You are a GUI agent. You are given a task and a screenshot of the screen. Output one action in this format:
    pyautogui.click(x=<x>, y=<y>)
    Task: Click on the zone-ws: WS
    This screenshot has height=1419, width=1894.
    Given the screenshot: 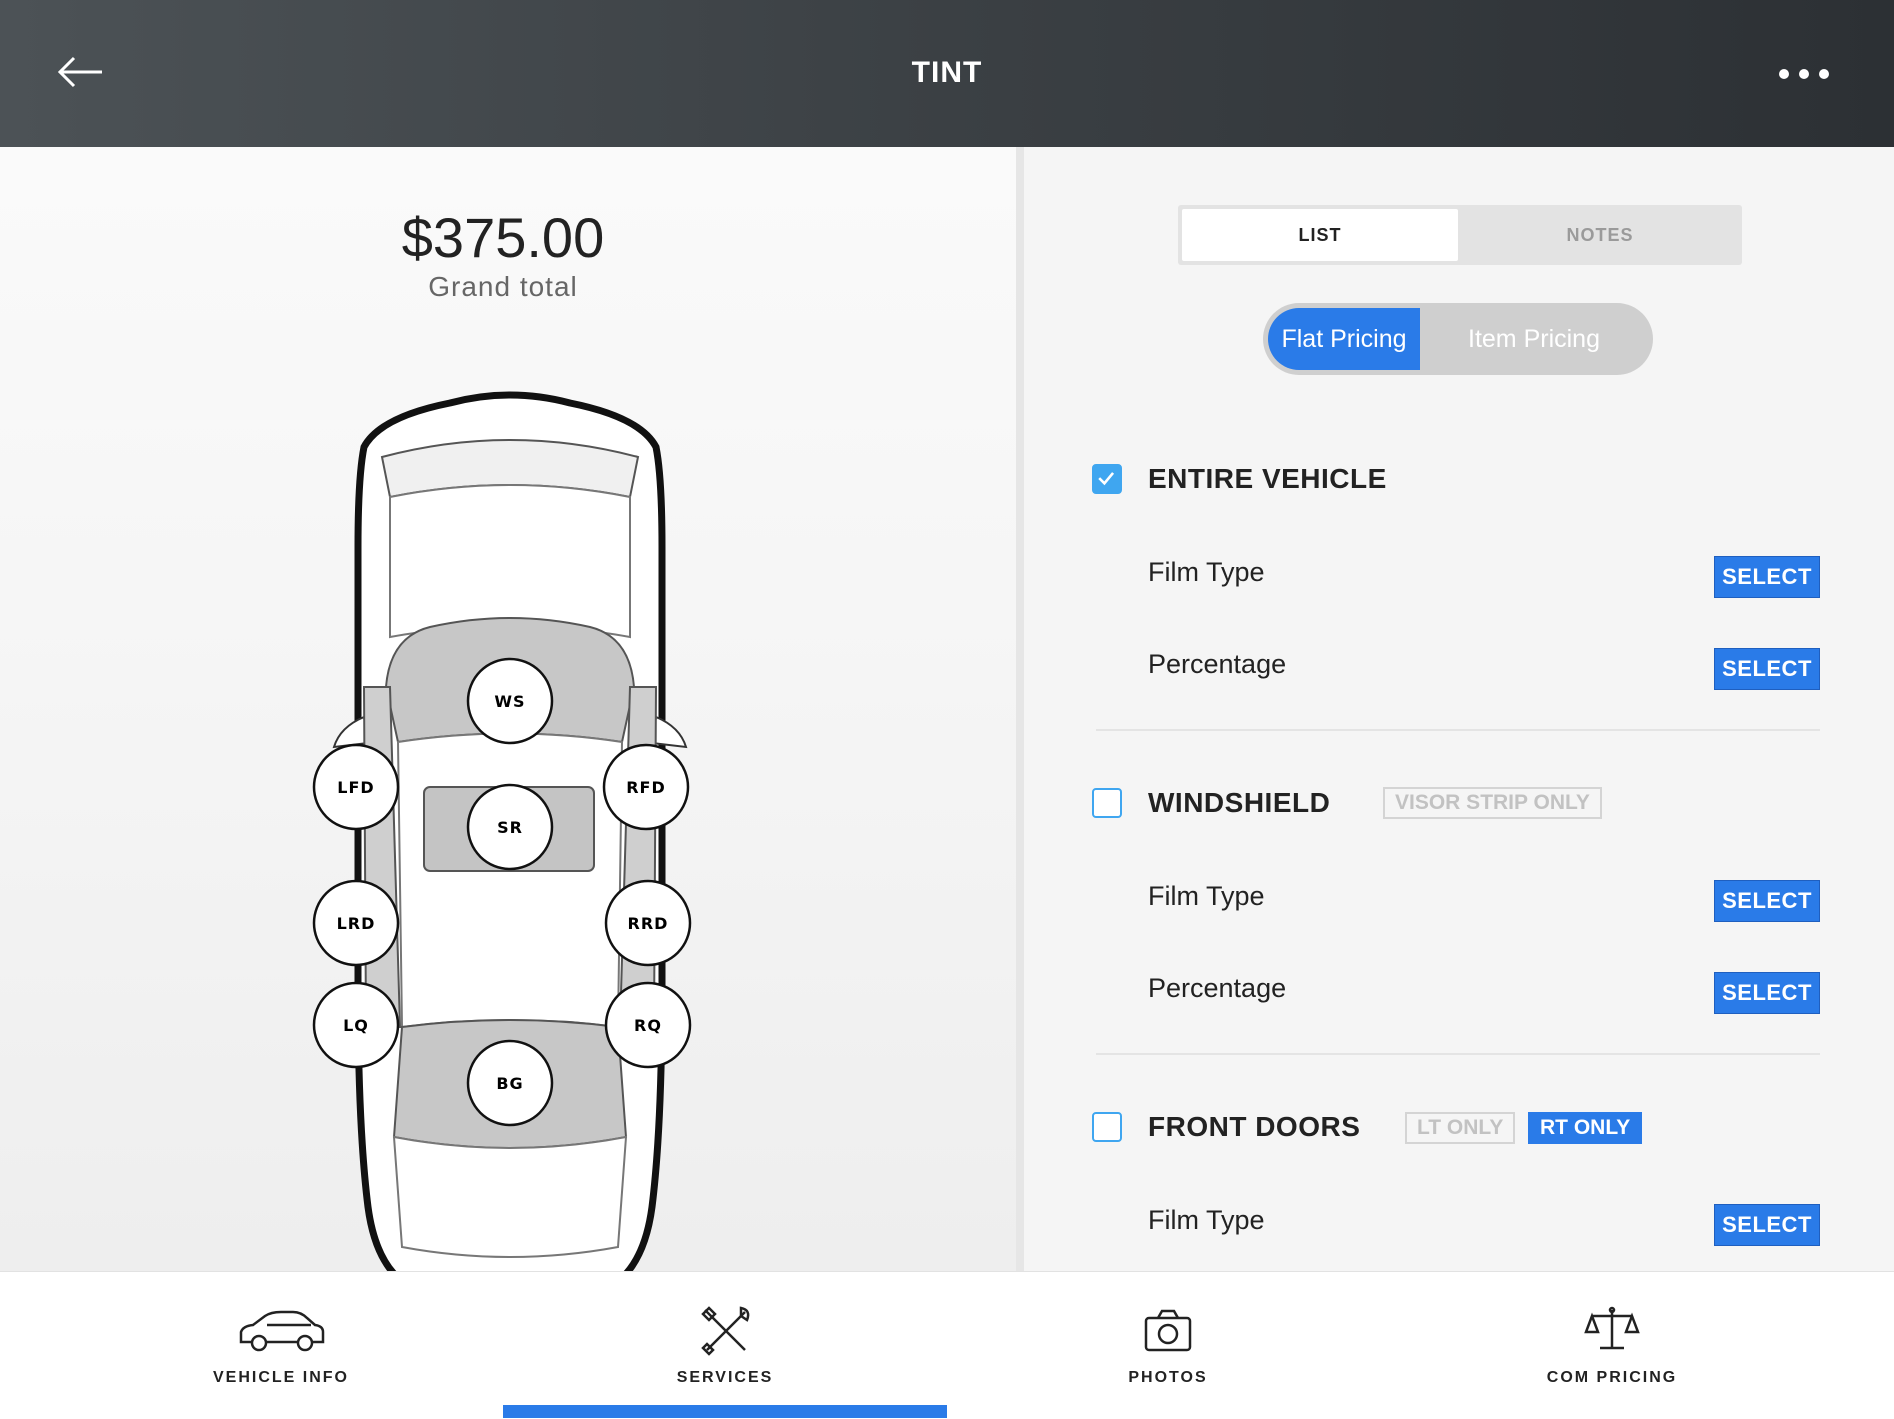 What is the action you would take?
    pyautogui.click(x=510, y=701)
    